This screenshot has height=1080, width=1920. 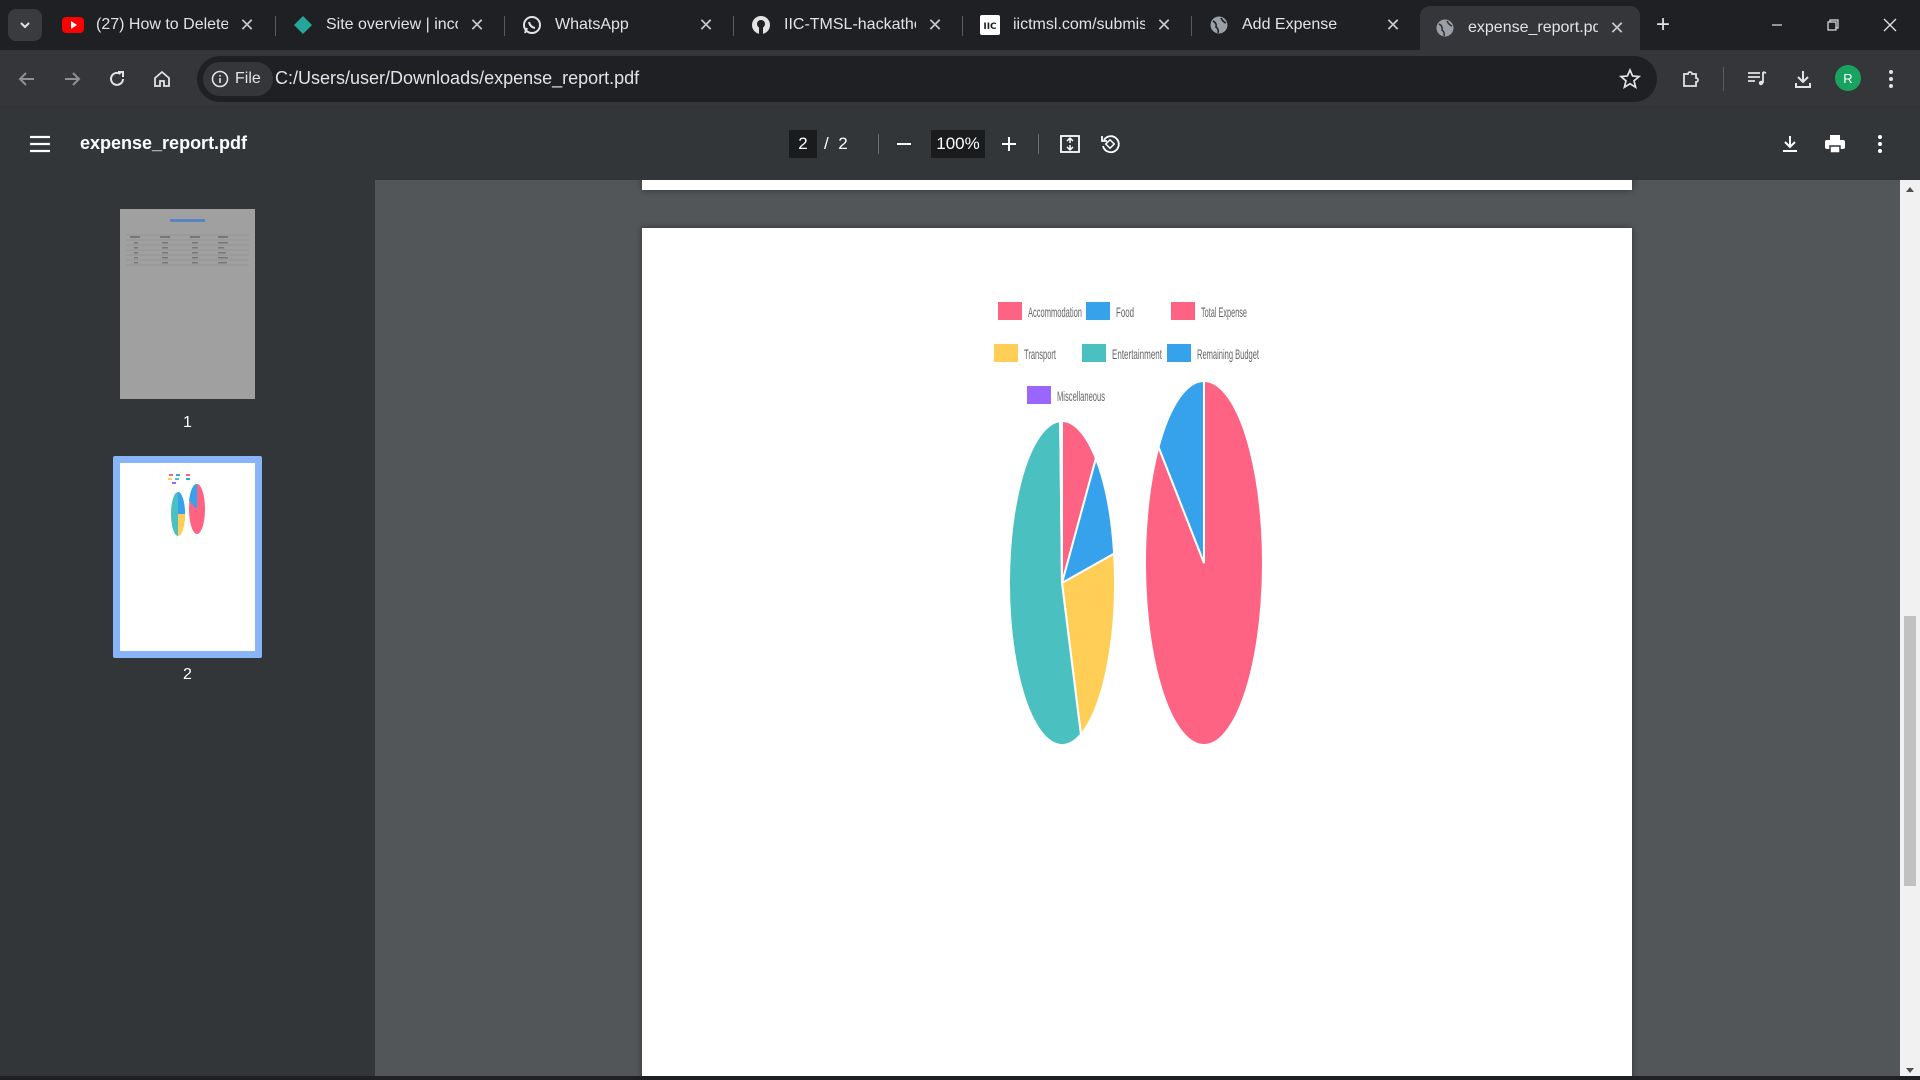 What do you see at coordinates (162, 79) in the screenshot?
I see `home-button` at bounding box center [162, 79].